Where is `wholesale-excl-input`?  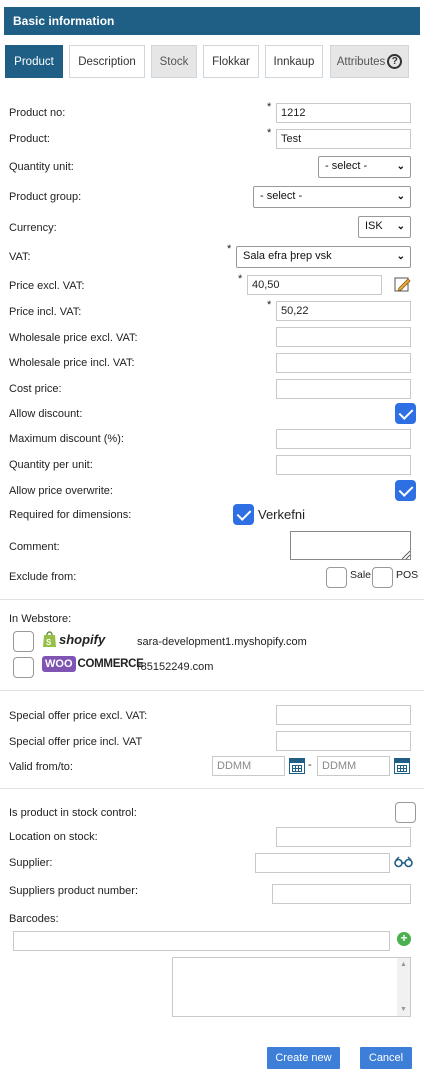
wholesale-excl-input is located at coordinates (343, 337).